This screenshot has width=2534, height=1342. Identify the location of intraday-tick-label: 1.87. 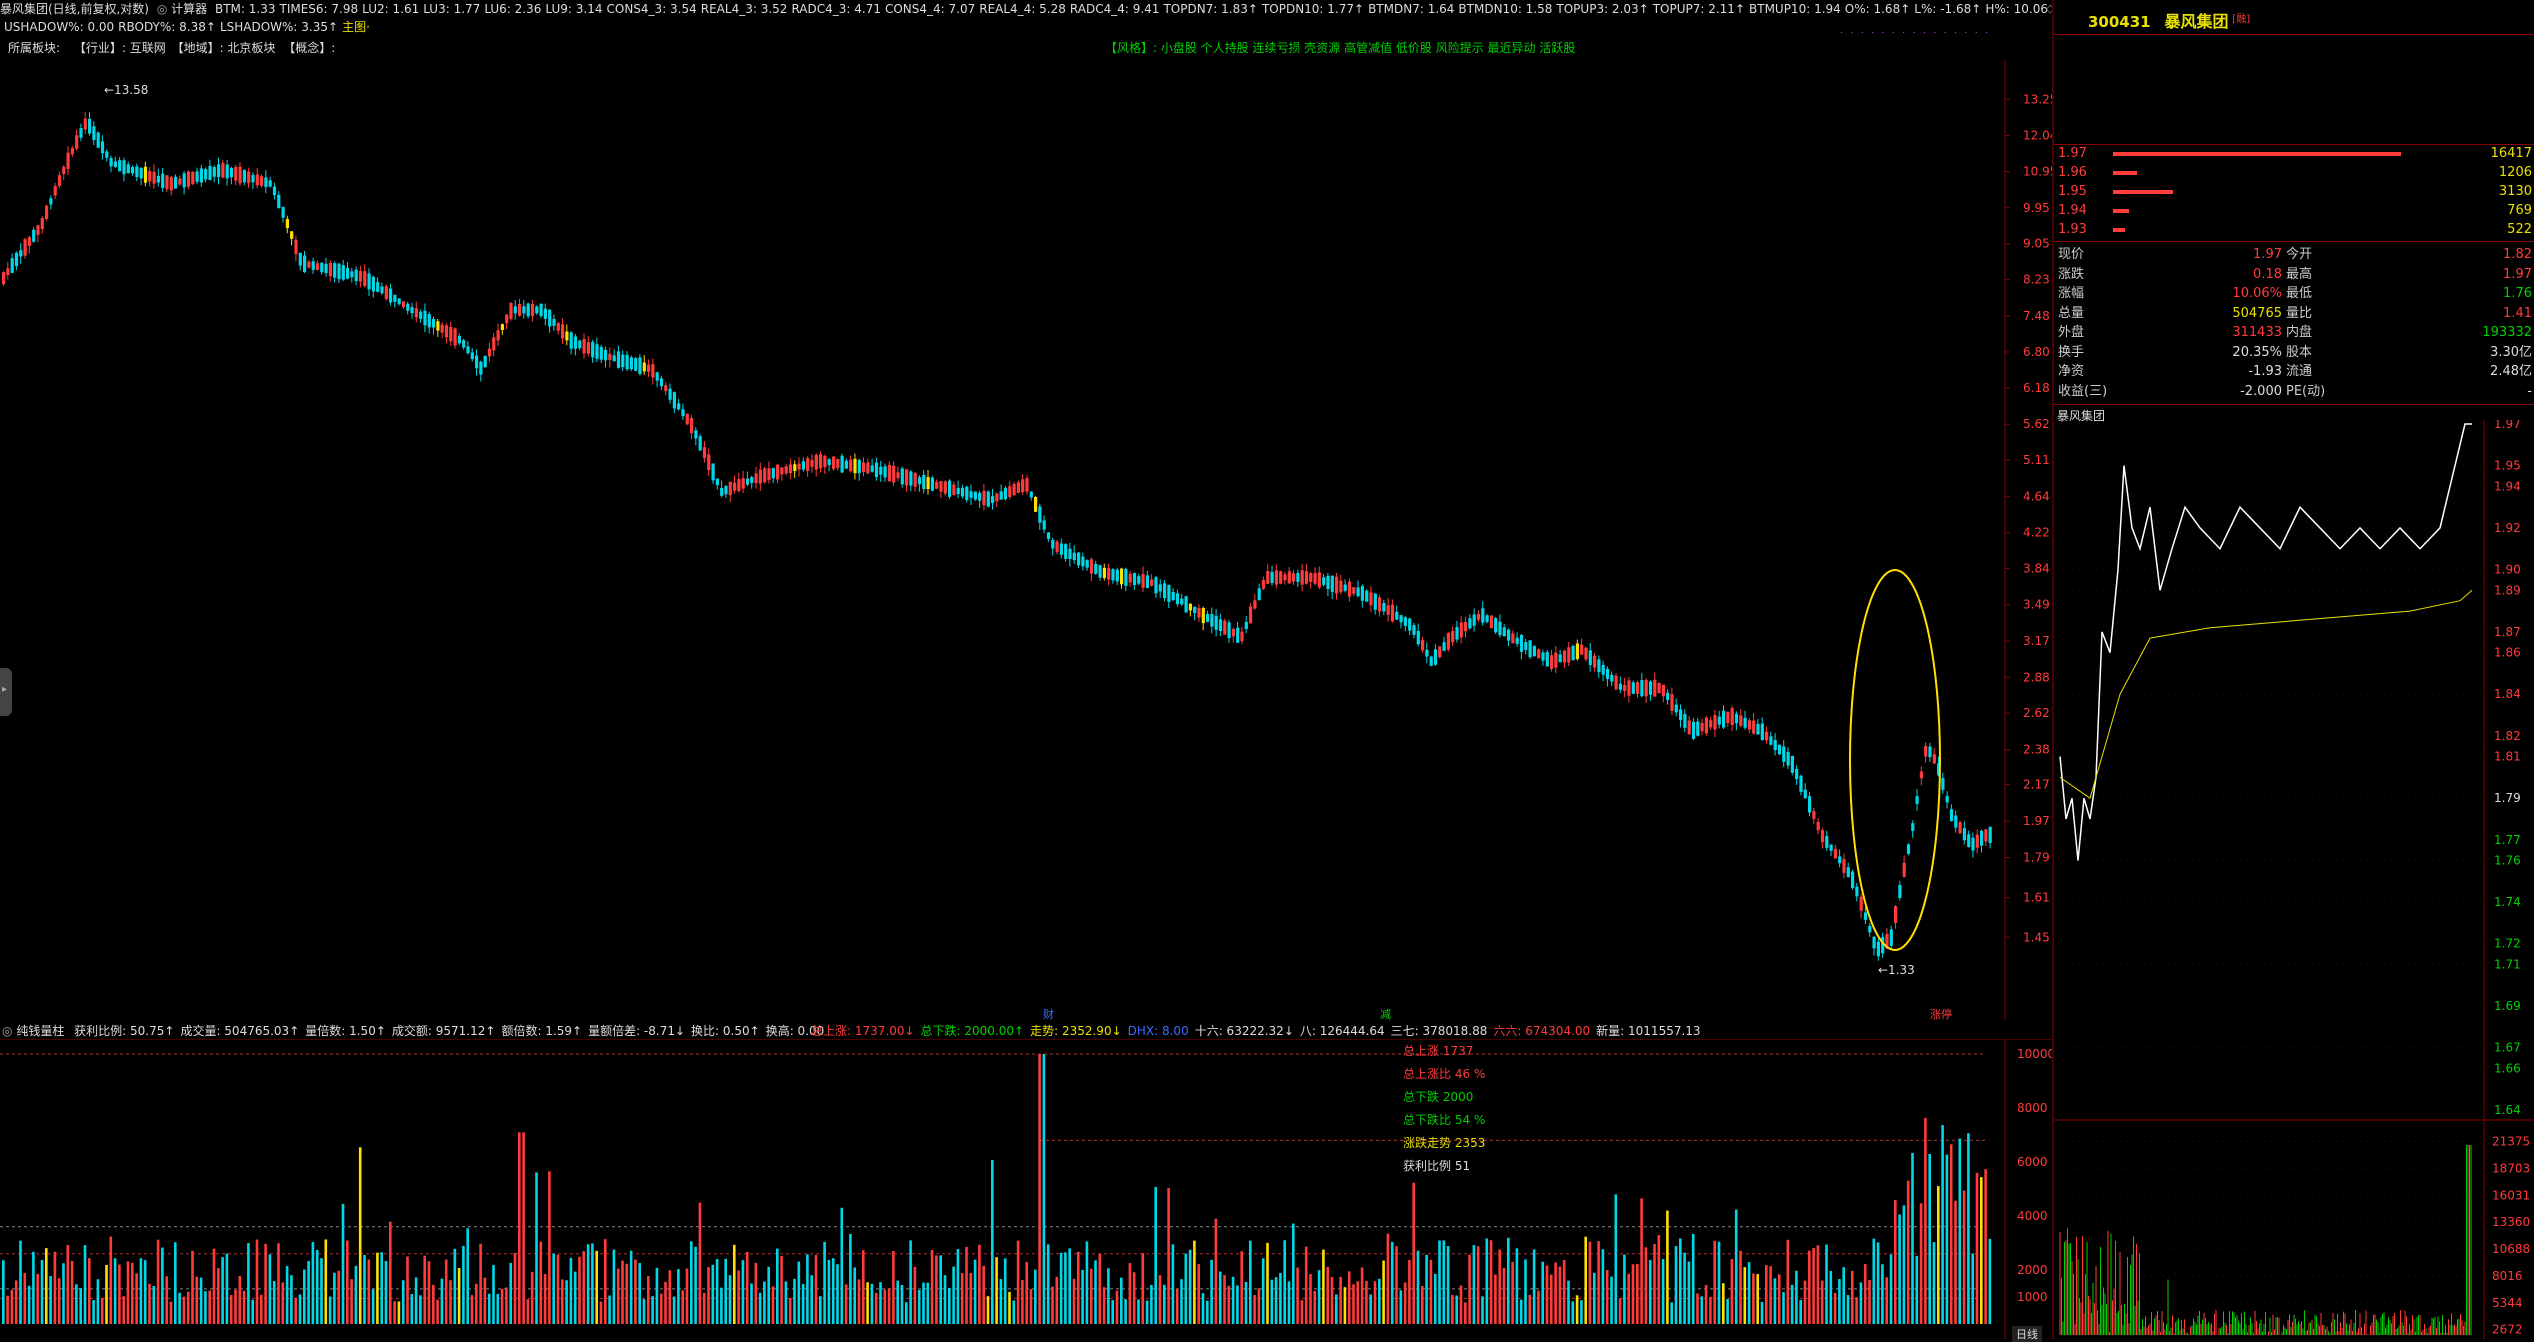
(2507, 632).